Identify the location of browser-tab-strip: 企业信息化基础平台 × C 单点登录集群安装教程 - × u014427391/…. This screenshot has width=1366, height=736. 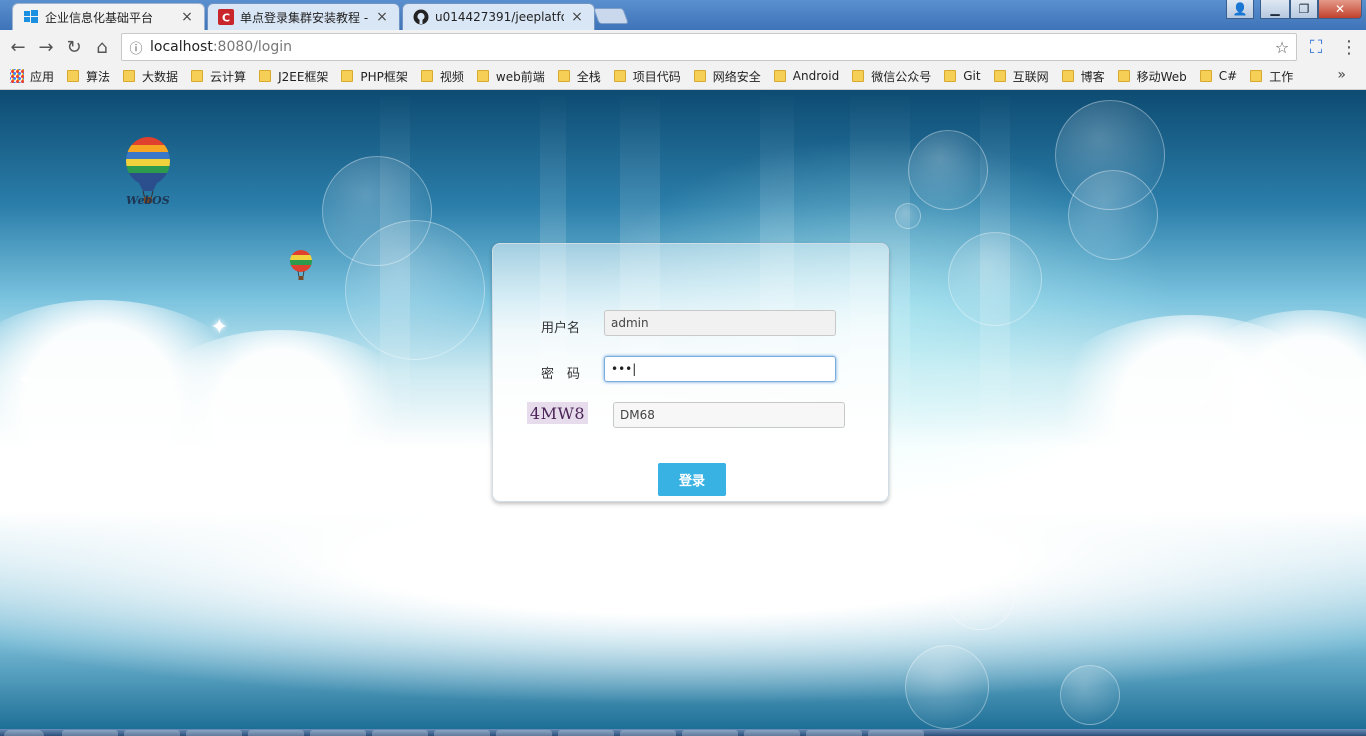
(683, 15).